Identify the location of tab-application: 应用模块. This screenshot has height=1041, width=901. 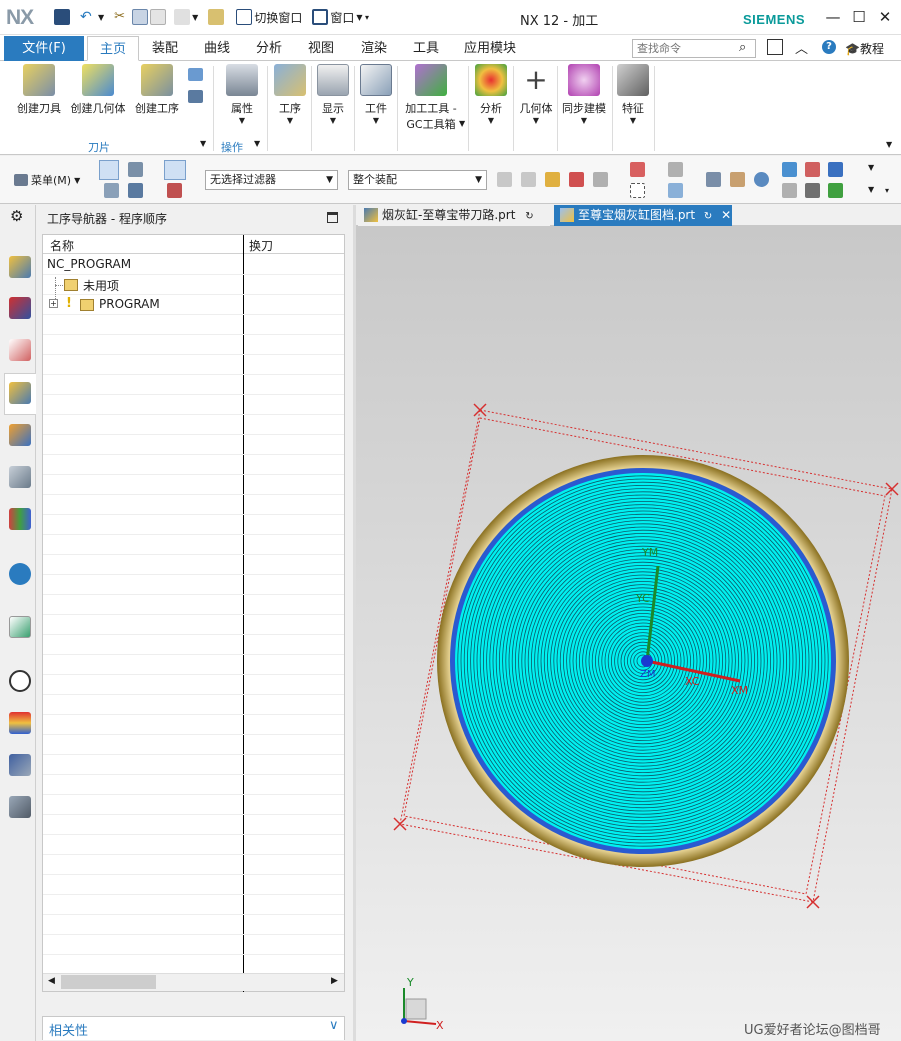
(490, 48).